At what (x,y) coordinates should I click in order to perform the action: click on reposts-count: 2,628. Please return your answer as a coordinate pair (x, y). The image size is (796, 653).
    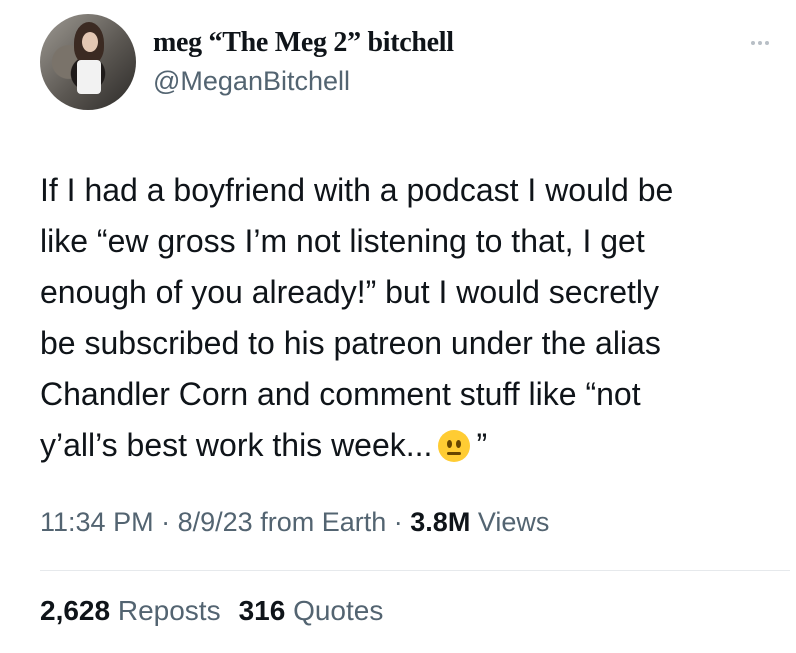
    Looking at the image, I should click on (75, 610).